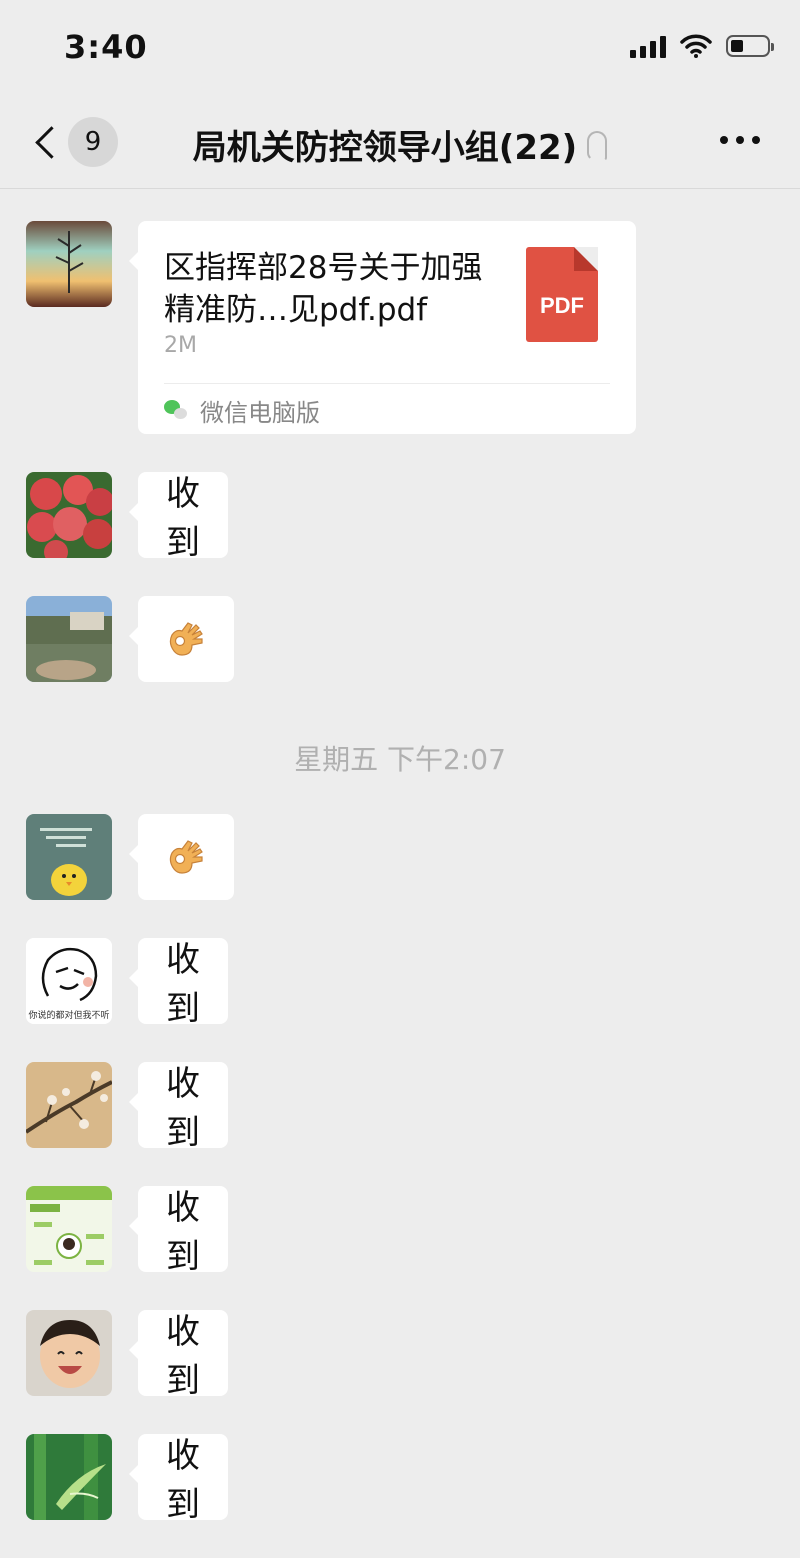 This screenshot has height=1558, width=800. What do you see at coordinates (648, 46) in the screenshot?
I see `cellular-signal-icon` at bounding box center [648, 46].